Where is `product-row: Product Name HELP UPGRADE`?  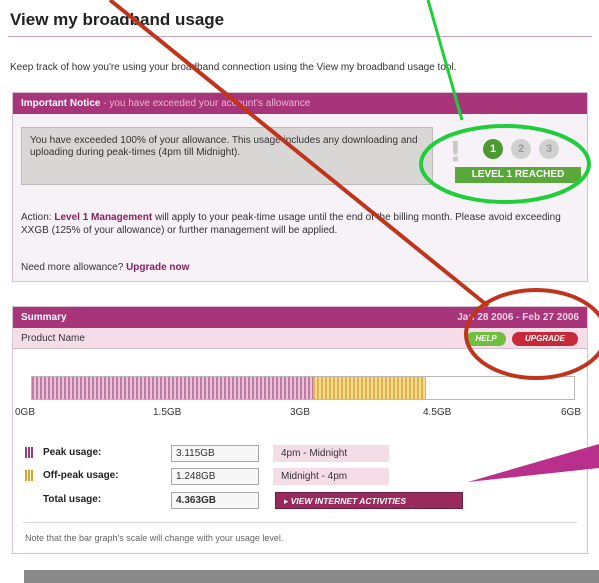
product-row: Product Name HELP UPGRADE is located at coordinates (300, 338).